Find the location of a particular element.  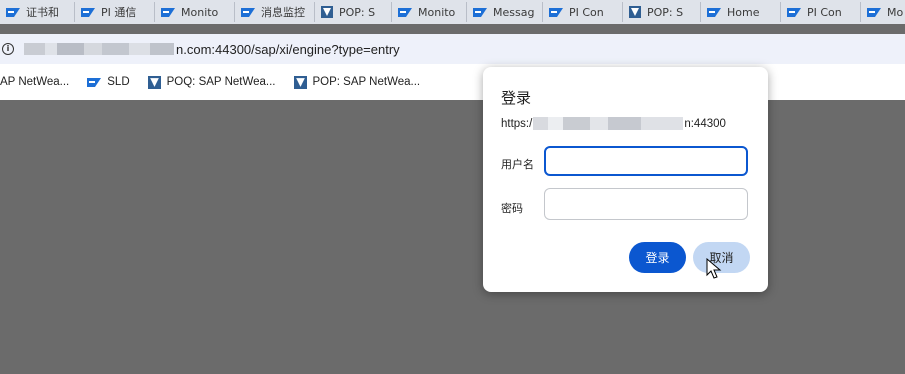

tab-11: PI Con is located at coordinates (821, 12).